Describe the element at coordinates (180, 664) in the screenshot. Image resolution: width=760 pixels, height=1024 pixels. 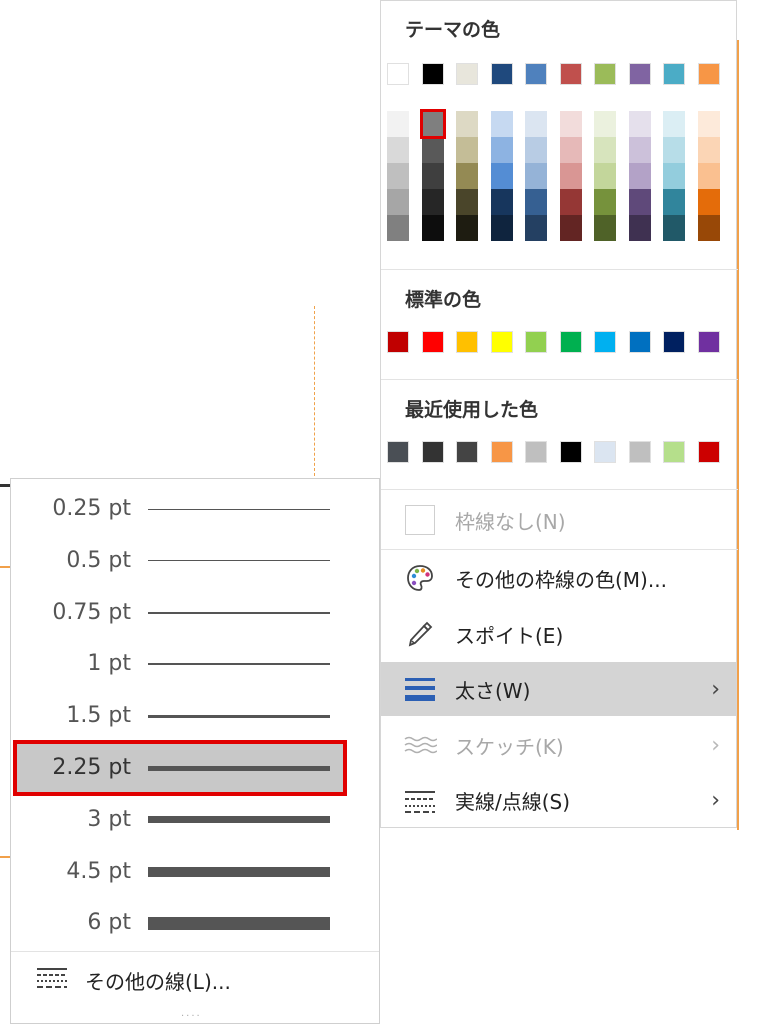
I see `line-weight-option: 1 pt` at that location.